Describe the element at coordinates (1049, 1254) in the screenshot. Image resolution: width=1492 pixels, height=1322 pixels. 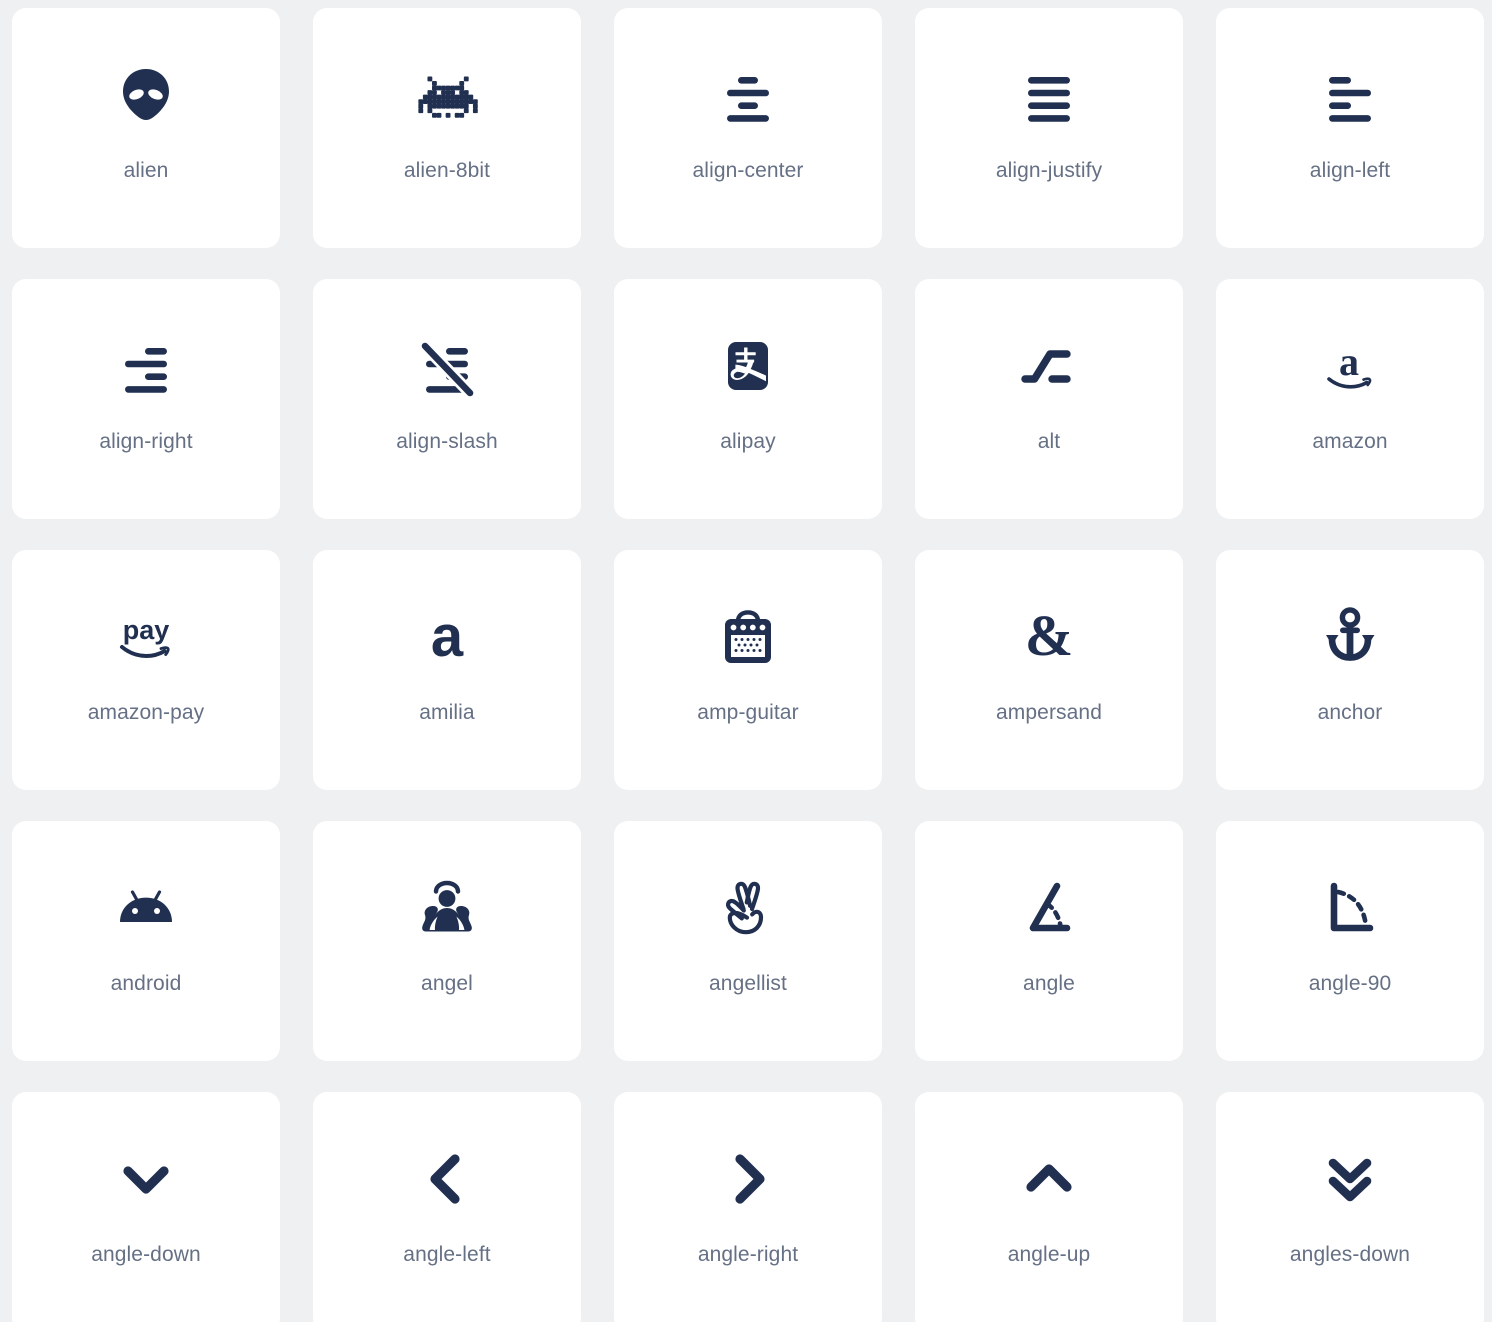
I see `icon-label: angle-up` at that location.